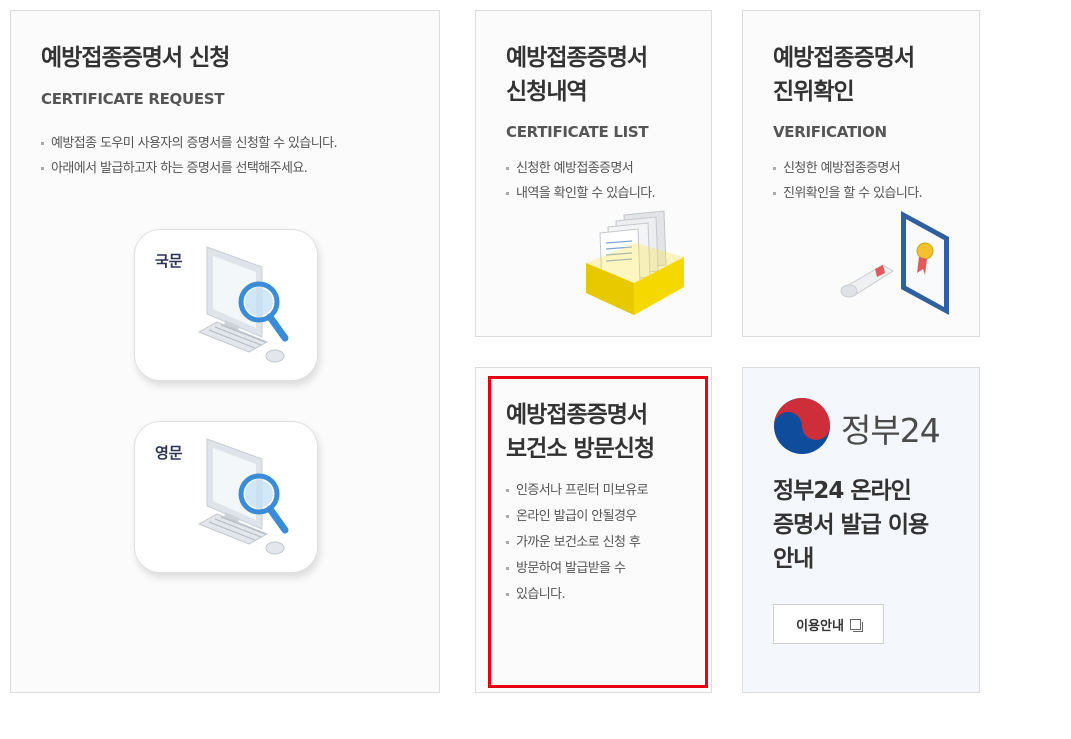 Image resolution: width=1071 pixels, height=739 pixels. I want to click on request-bullet-1: 예방접종 도우미 사용자의 증명서를 신청할 수 있습니다., so click(189, 143).